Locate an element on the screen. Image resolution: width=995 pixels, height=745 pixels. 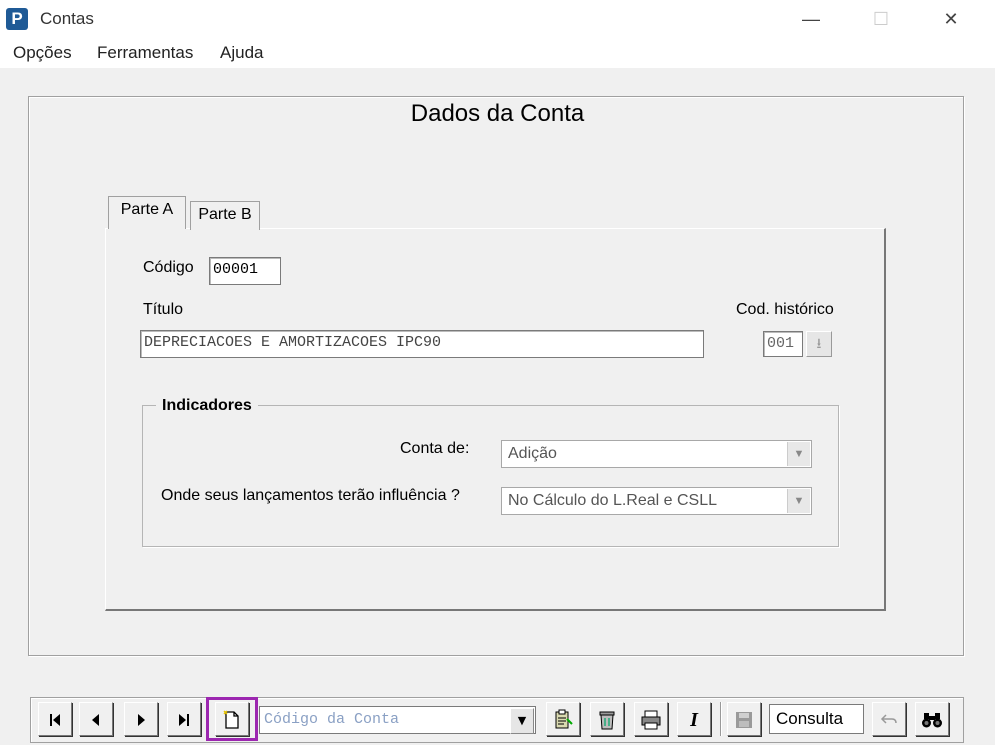
indicadores-groupbox is located at coordinates (490, 476).